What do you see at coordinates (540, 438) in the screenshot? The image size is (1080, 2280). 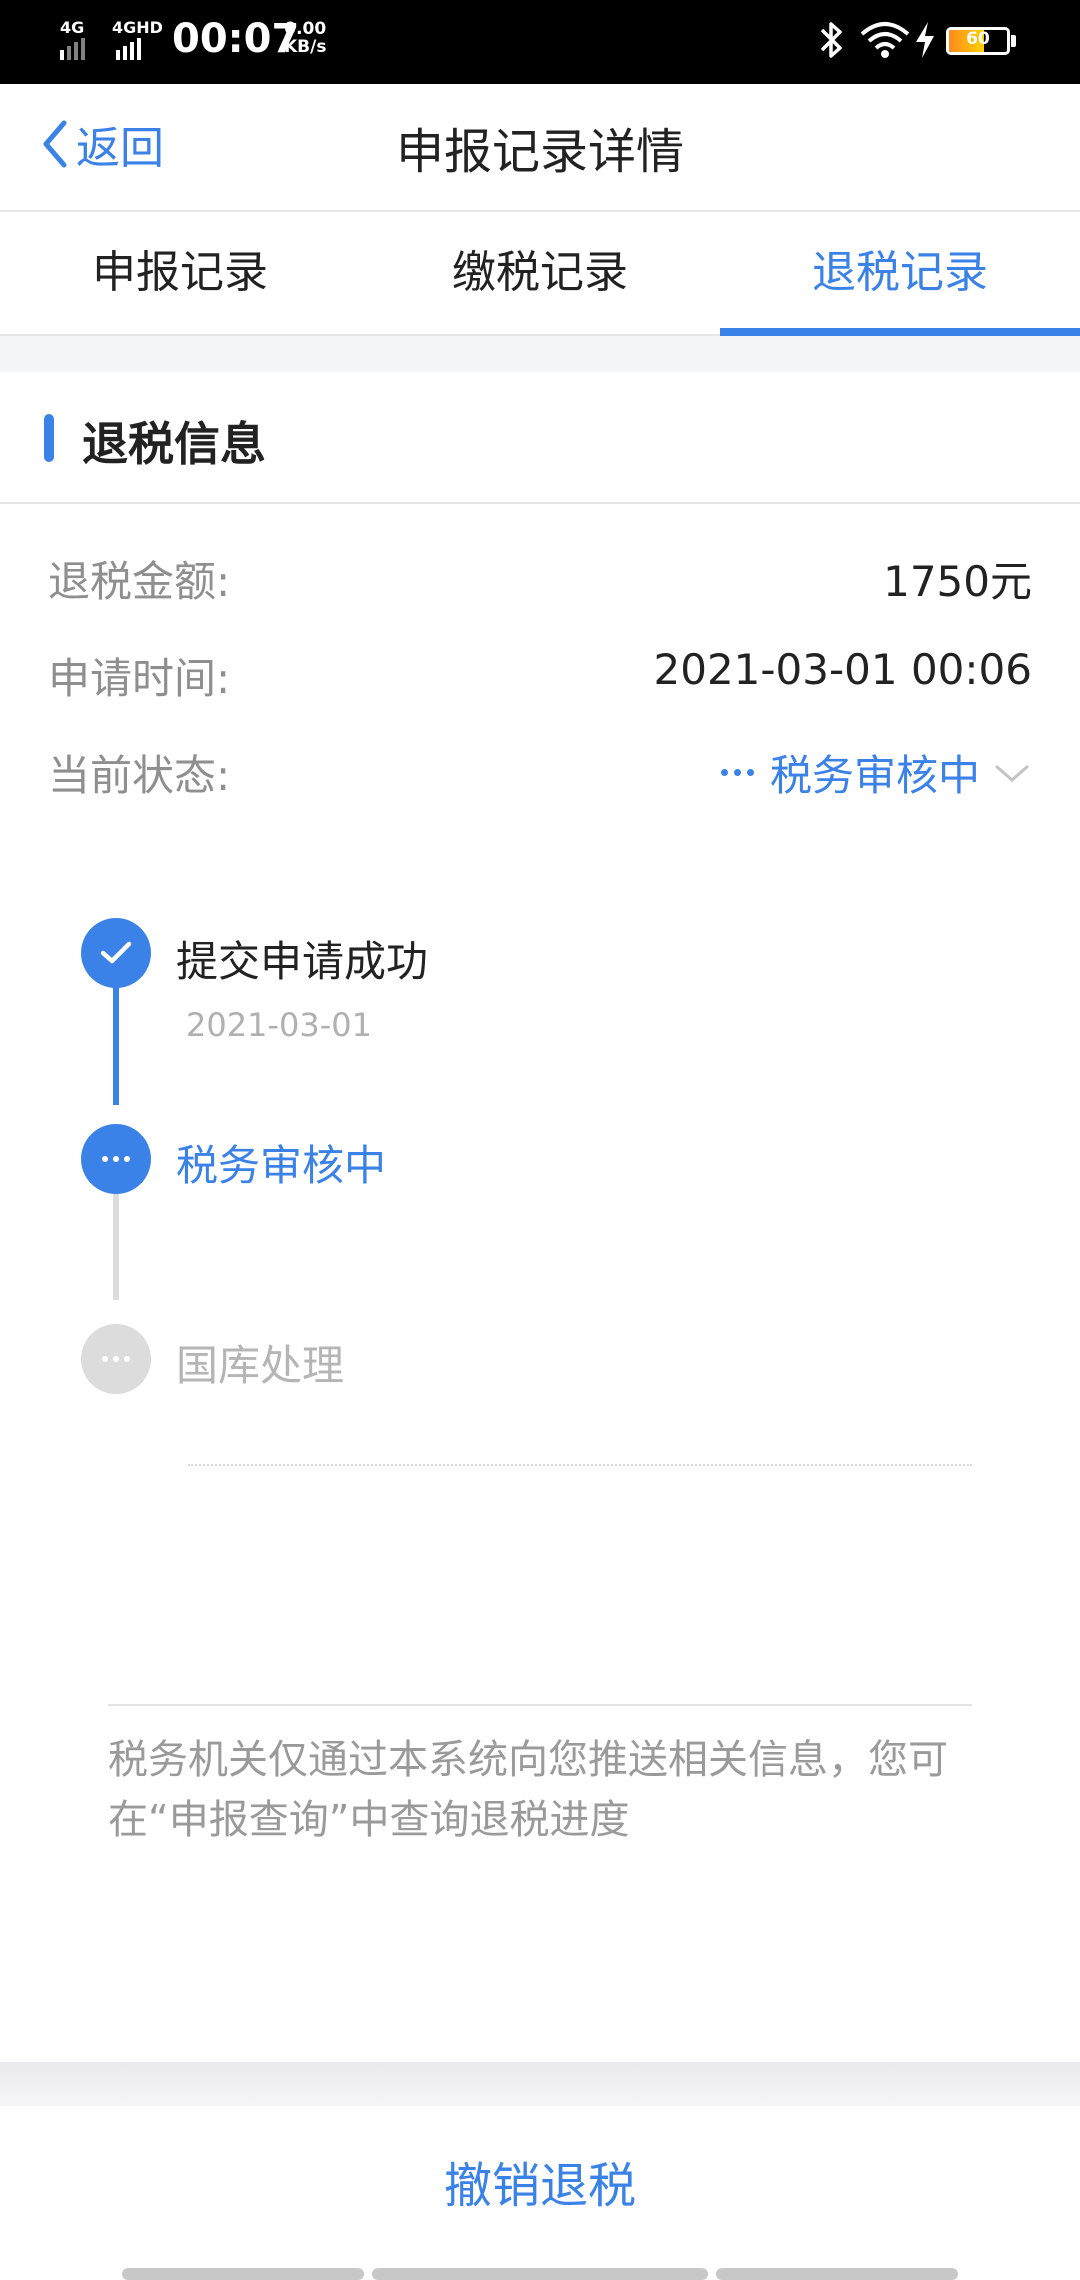 I see `section-header: 退税信息` at bounding box center [540, 438].